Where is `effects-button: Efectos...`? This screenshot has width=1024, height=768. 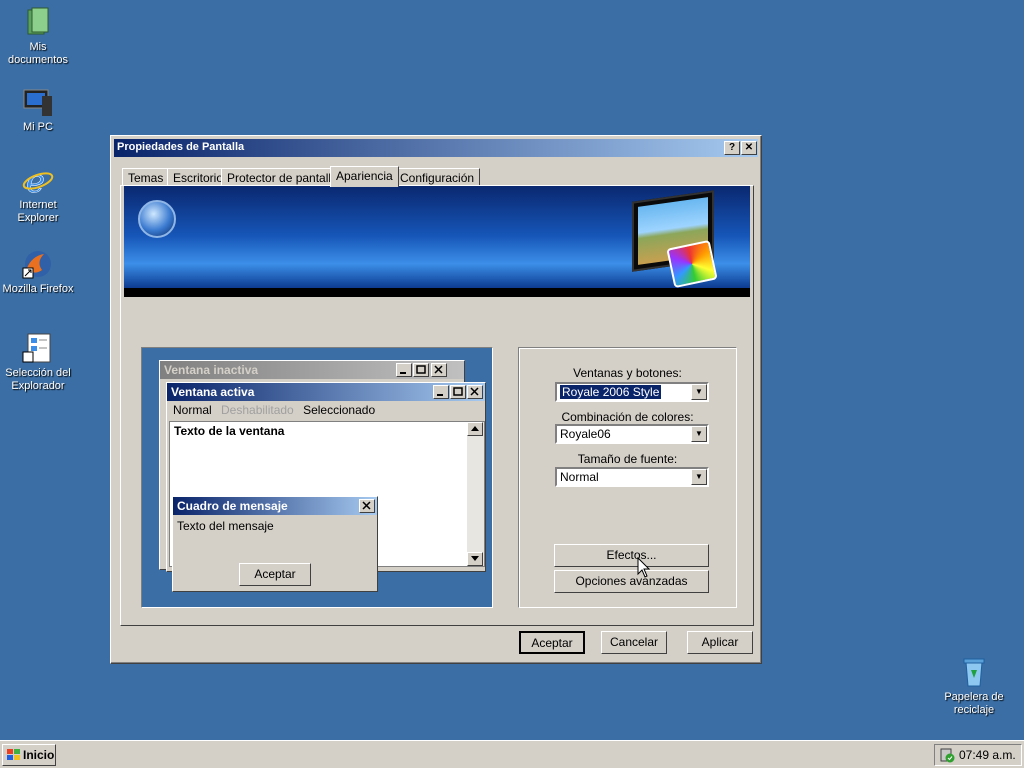
effects-button: Efectos... is located at coordinates (631, 555).